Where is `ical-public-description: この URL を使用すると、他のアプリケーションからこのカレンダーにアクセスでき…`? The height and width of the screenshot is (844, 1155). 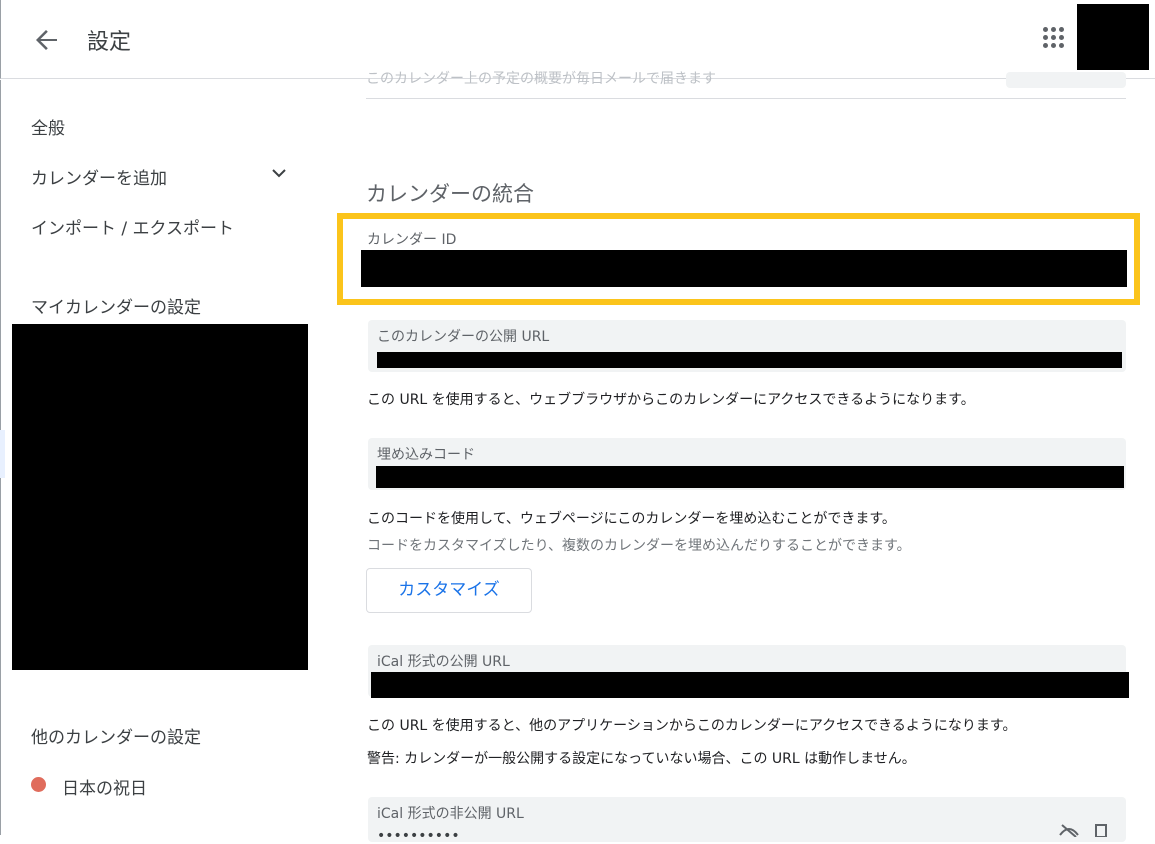
ical-public-description: この URL を使用すると、他のアプリケーションからこのカレンダーにアクセスでき… is located at coordinates (692, 726).